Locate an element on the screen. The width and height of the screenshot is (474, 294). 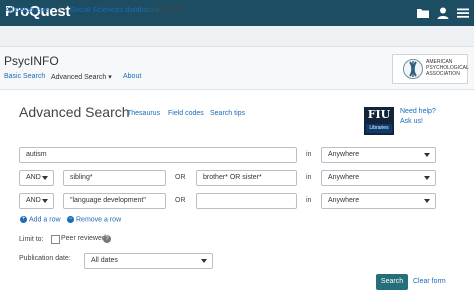
peer-reviewed-checkbox is located at coordinates (55, 239).